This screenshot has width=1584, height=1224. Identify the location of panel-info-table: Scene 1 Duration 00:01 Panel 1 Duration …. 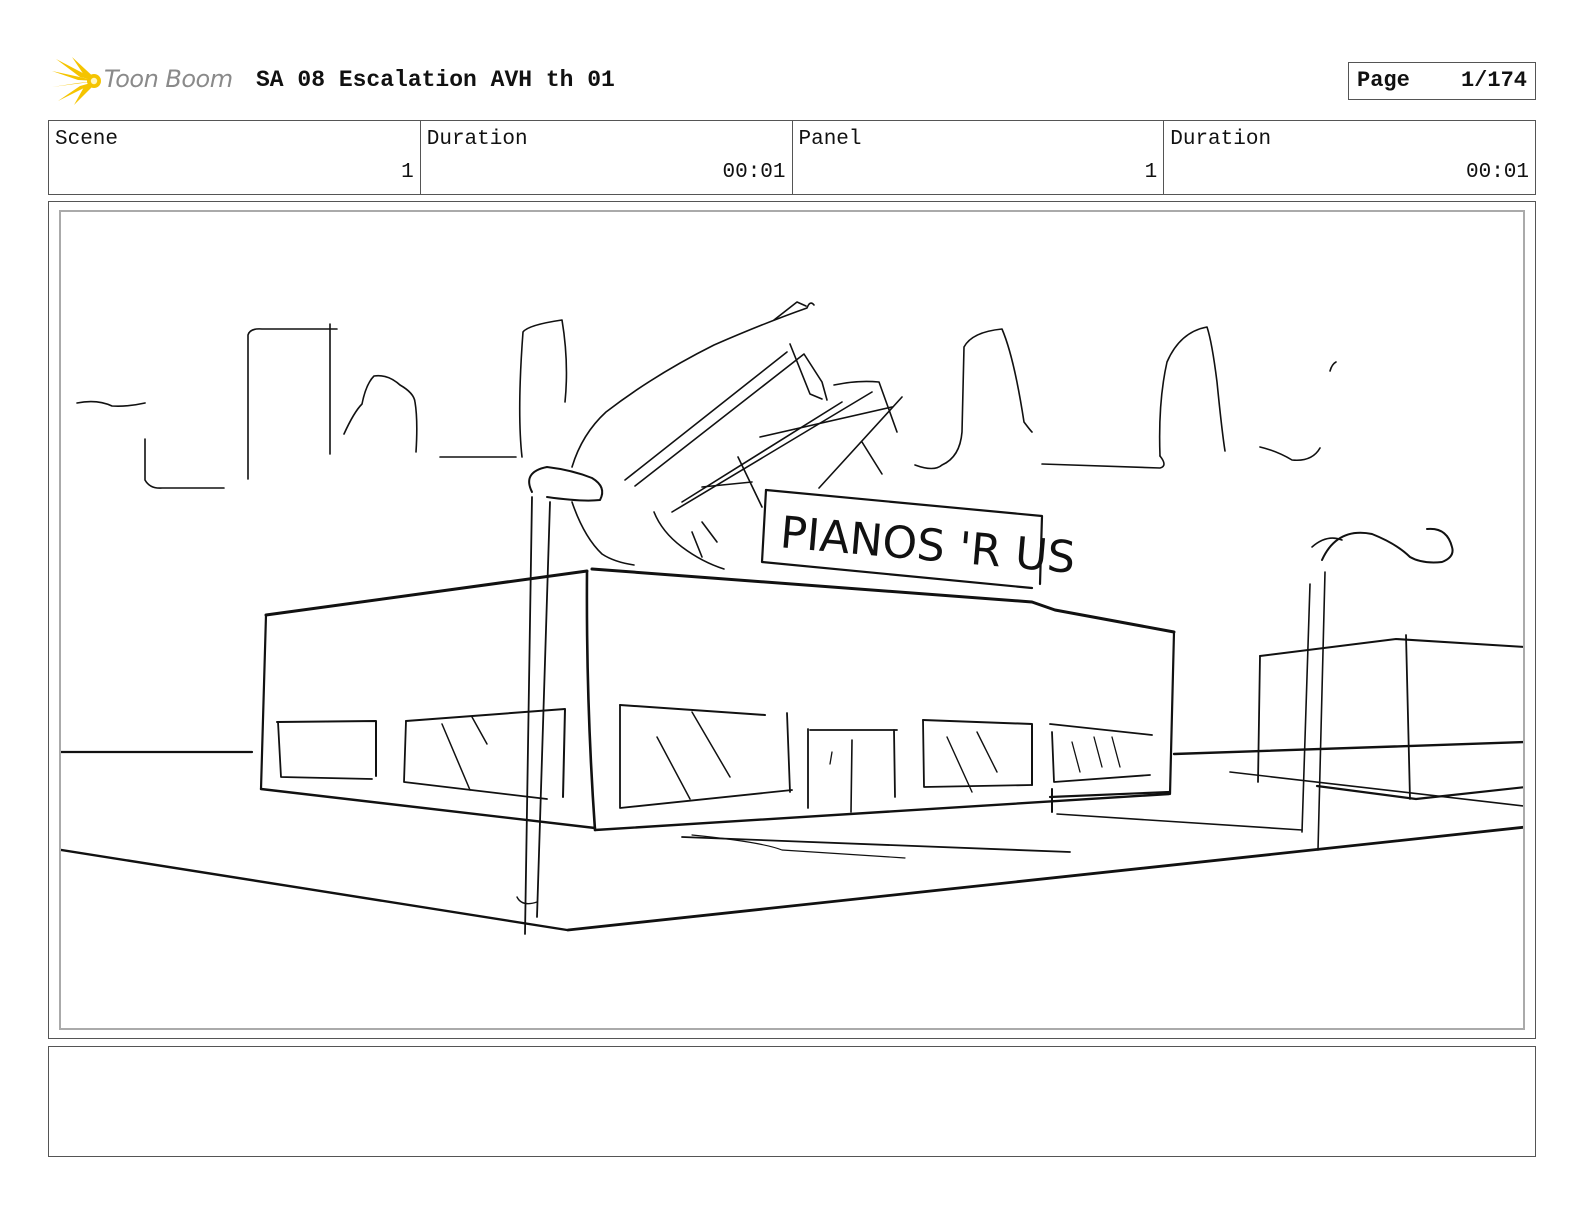
(792, 157).